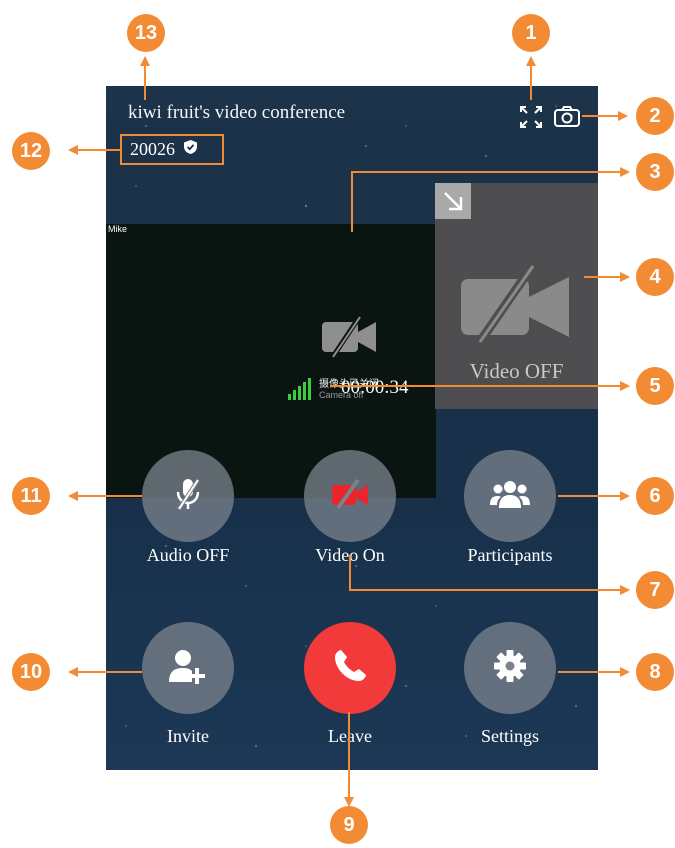 This screenshot has width=675, height=848. What do you see at coordinates (31, 151) in the screenshot?
I see `annotation-12: 12` at bounding box center [31, 151].